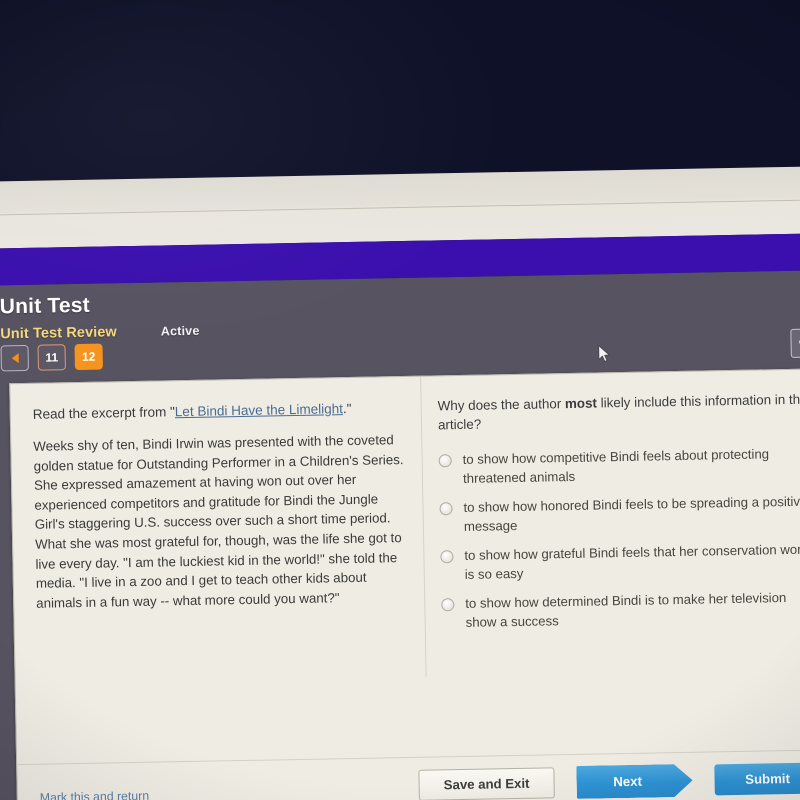 This screenshot has height=800, width=800. What do you see at coordinates (347, 408) in the screenshot?
I see `passage-intro-suffix: ."` at bounding box center [347, 408].